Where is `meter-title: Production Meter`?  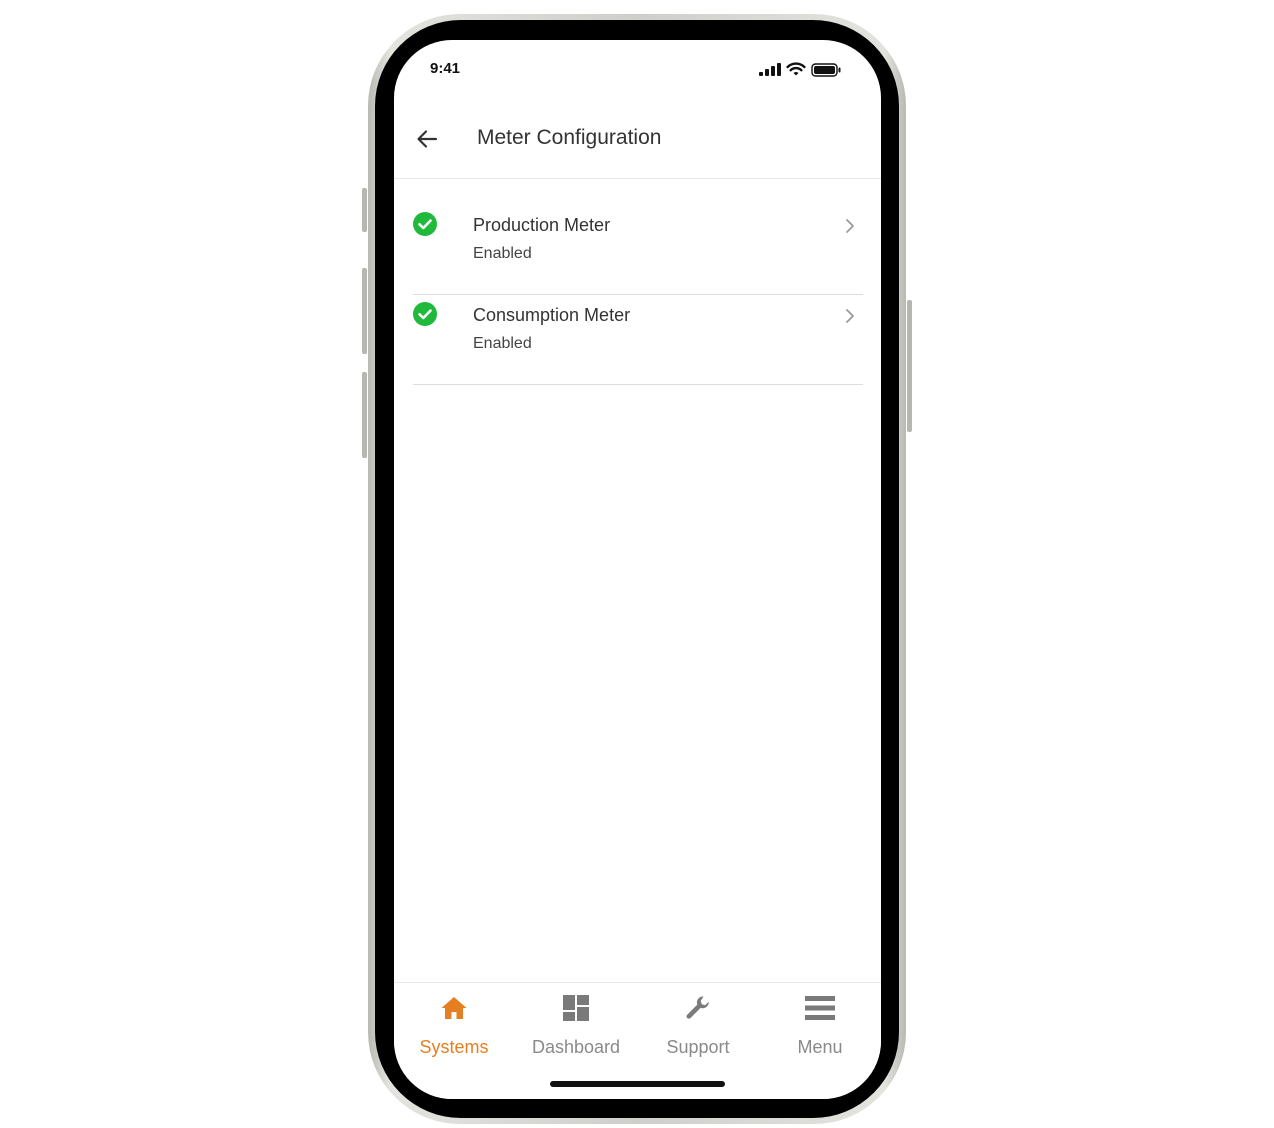 meter-title: Production Meter is located at coordinates (542, 225).